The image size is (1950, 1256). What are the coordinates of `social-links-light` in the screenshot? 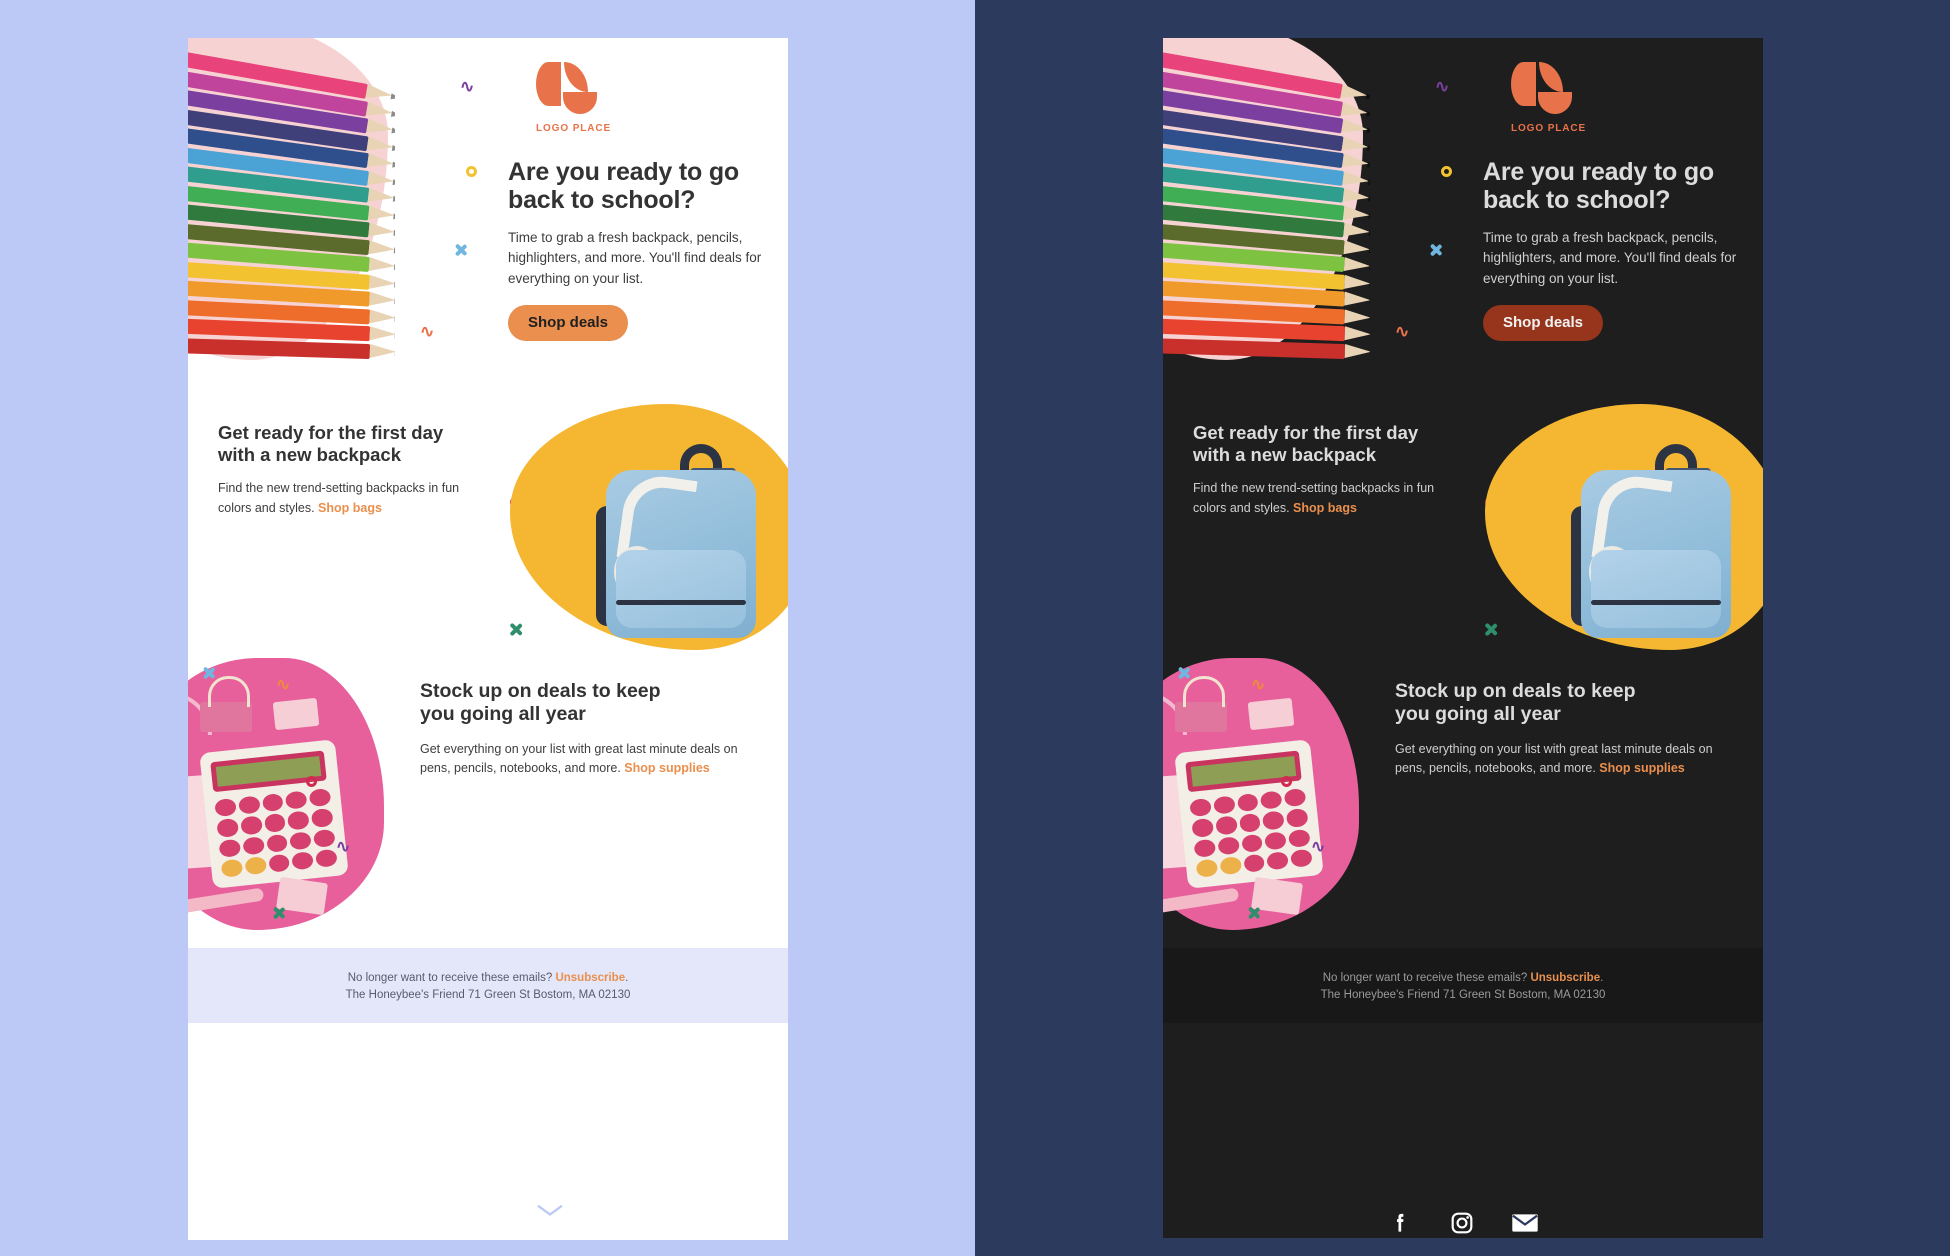 It's located at (488, 1198).